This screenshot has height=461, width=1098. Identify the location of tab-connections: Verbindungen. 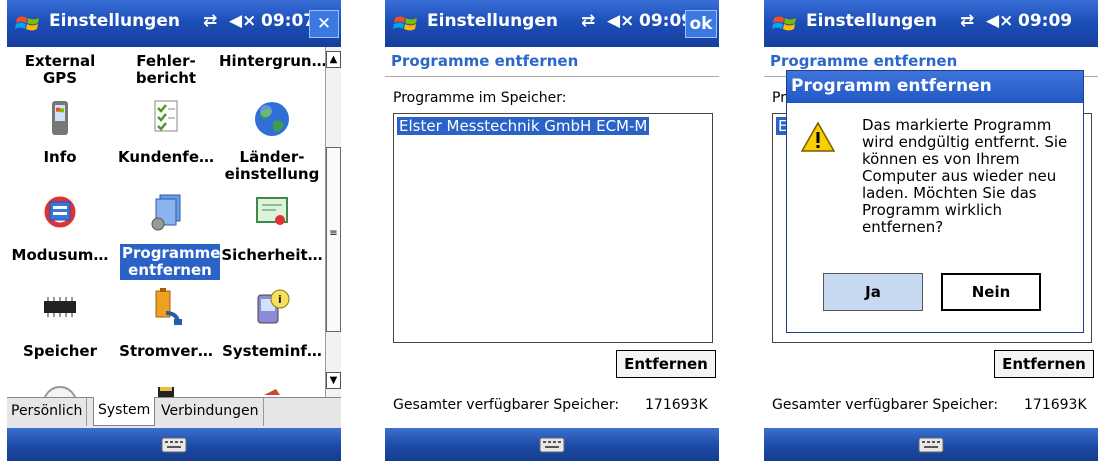
(210, 412).